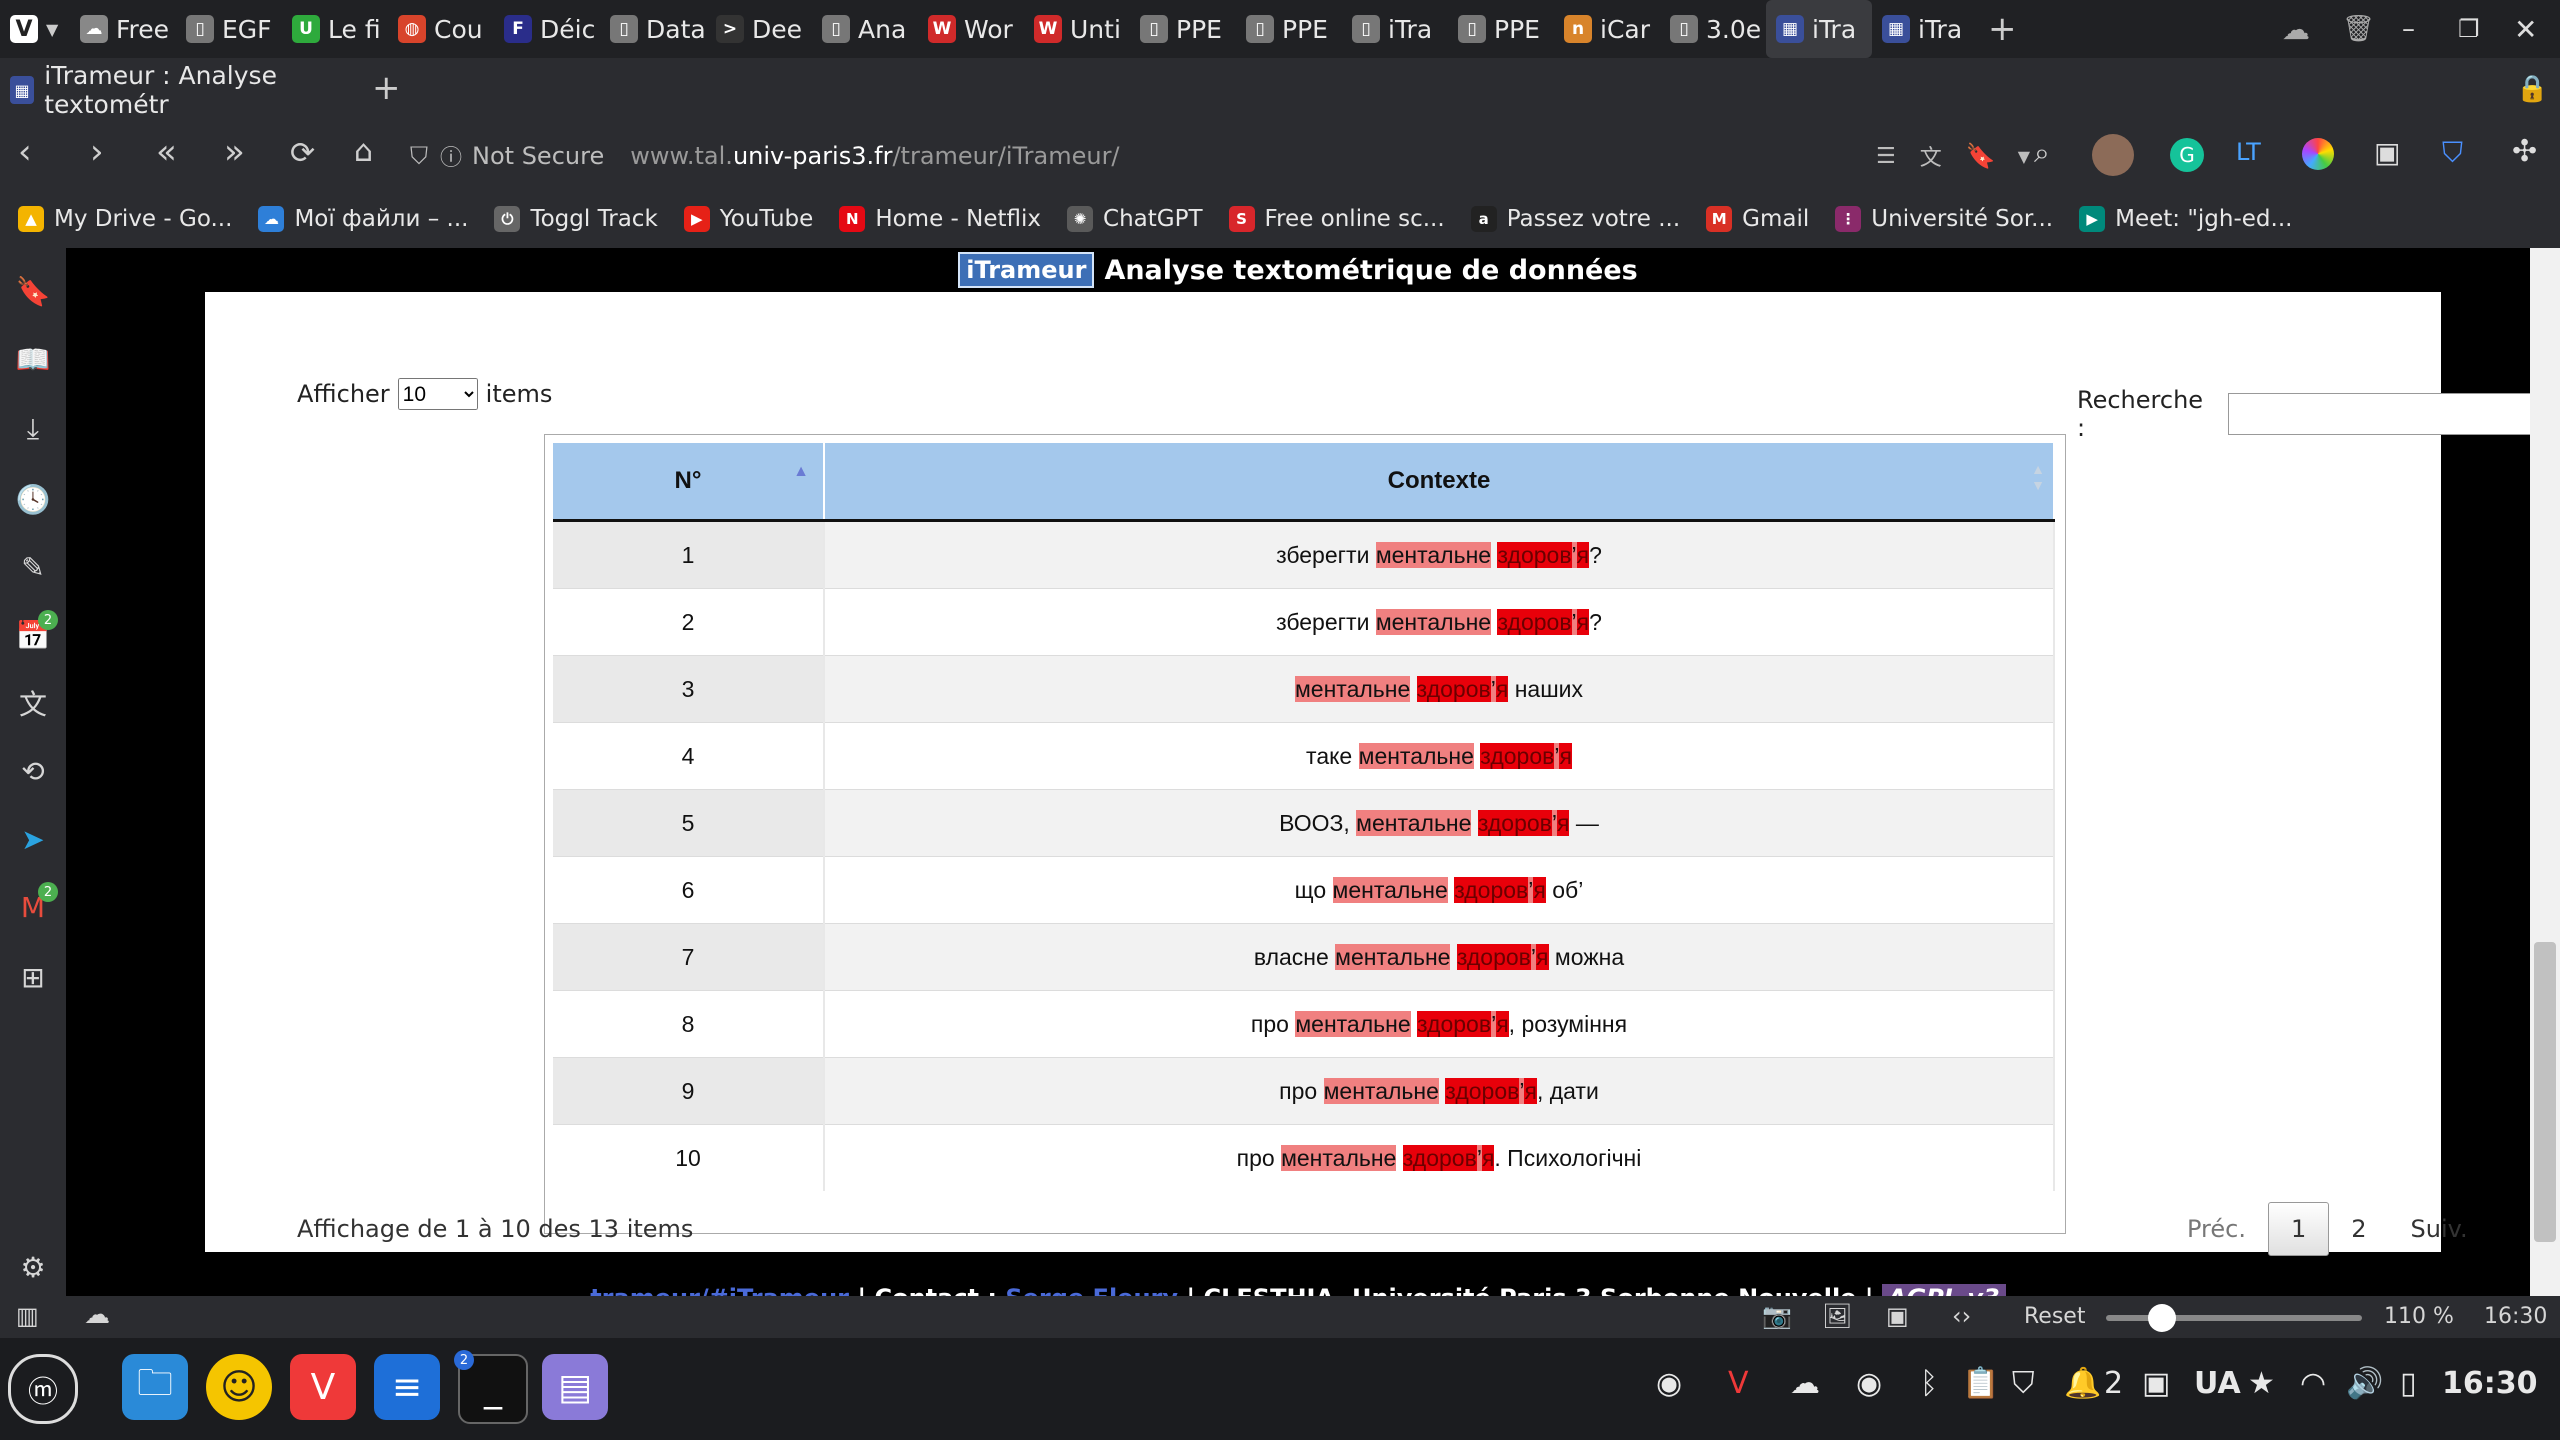  I want to click on browser-tab: n iCar, so click(1607, 29).